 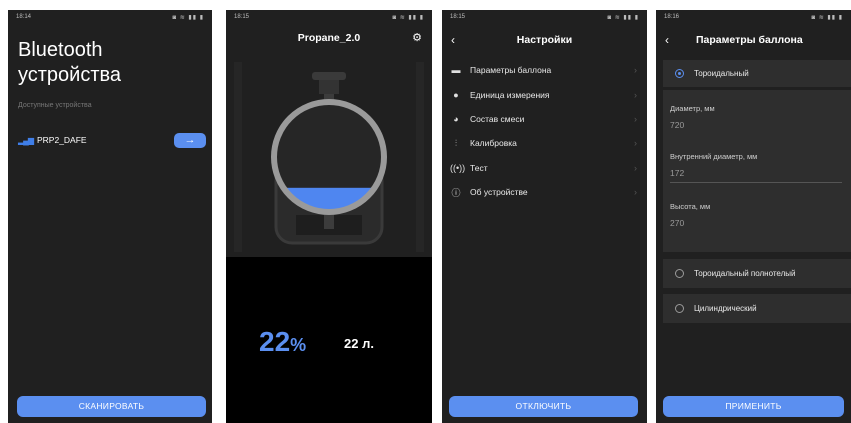 What do you see at coordinates (510, 94) in the screenshot?
I see `menu-item-label: Единица измерения` at bounding box center [510, 94].